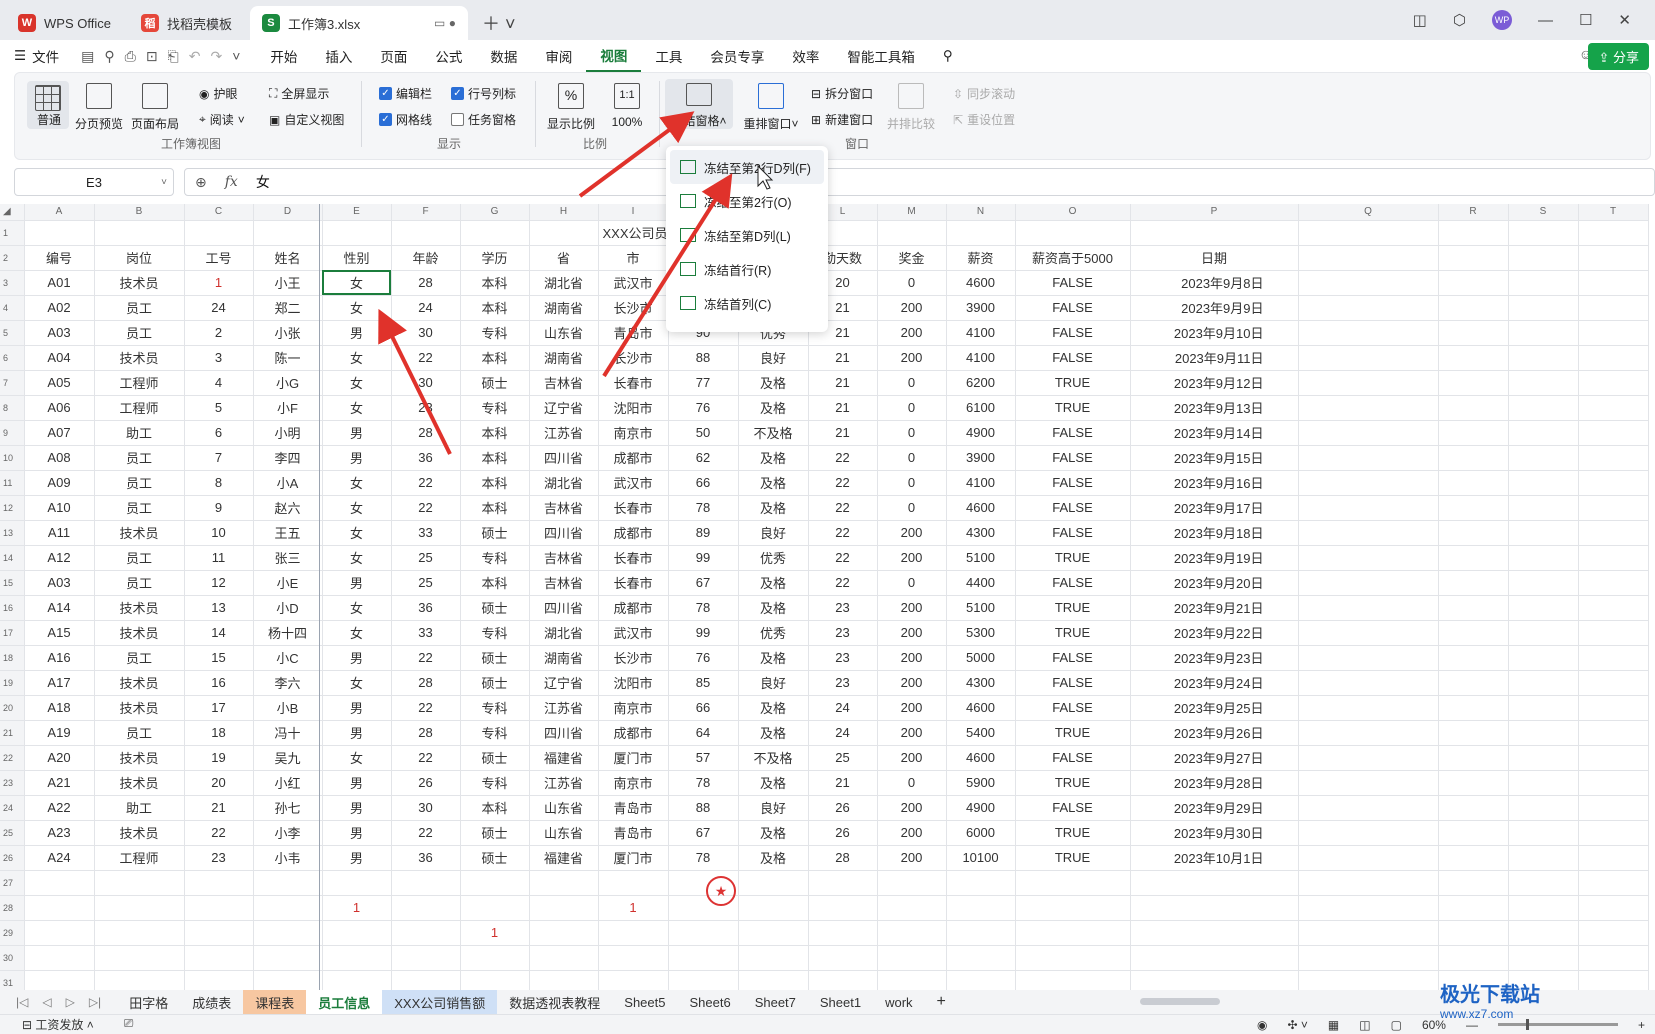 The width and height of the screenshot is (1655, 1034). Describe the element at coordinates (306, 119) in the screenshot. I see `custom-view-button: ▣ 自定义视图` at that location.